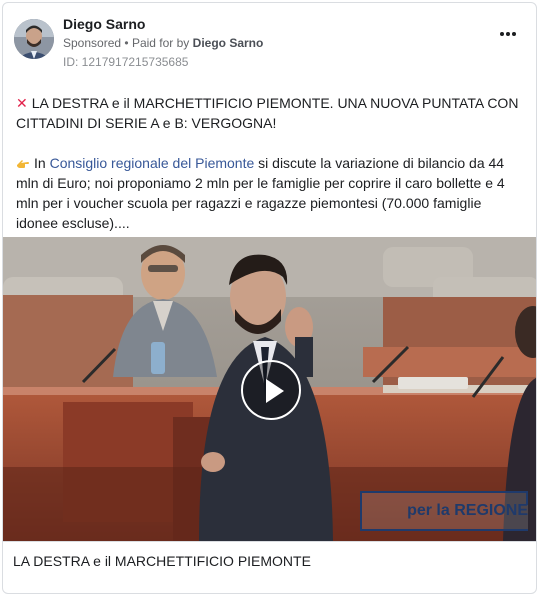  I want to click on text-prefix: In, so click(40, 163).